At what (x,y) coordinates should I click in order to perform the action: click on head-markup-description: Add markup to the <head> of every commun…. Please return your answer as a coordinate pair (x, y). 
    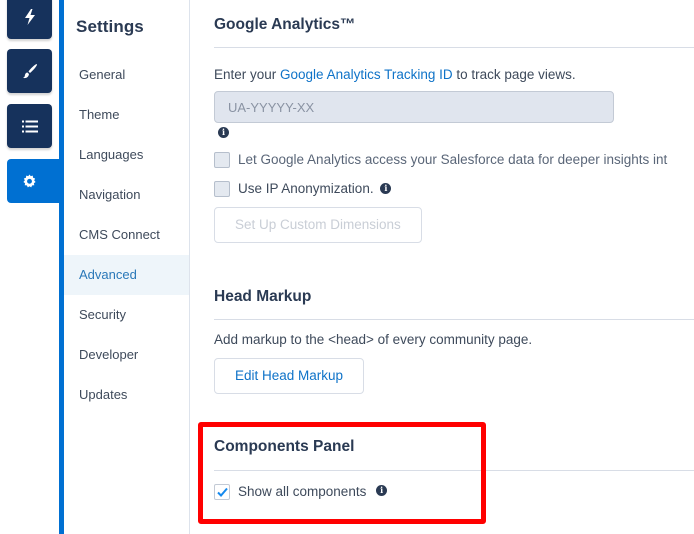
    Looking at the image, I should click on (373, 339).